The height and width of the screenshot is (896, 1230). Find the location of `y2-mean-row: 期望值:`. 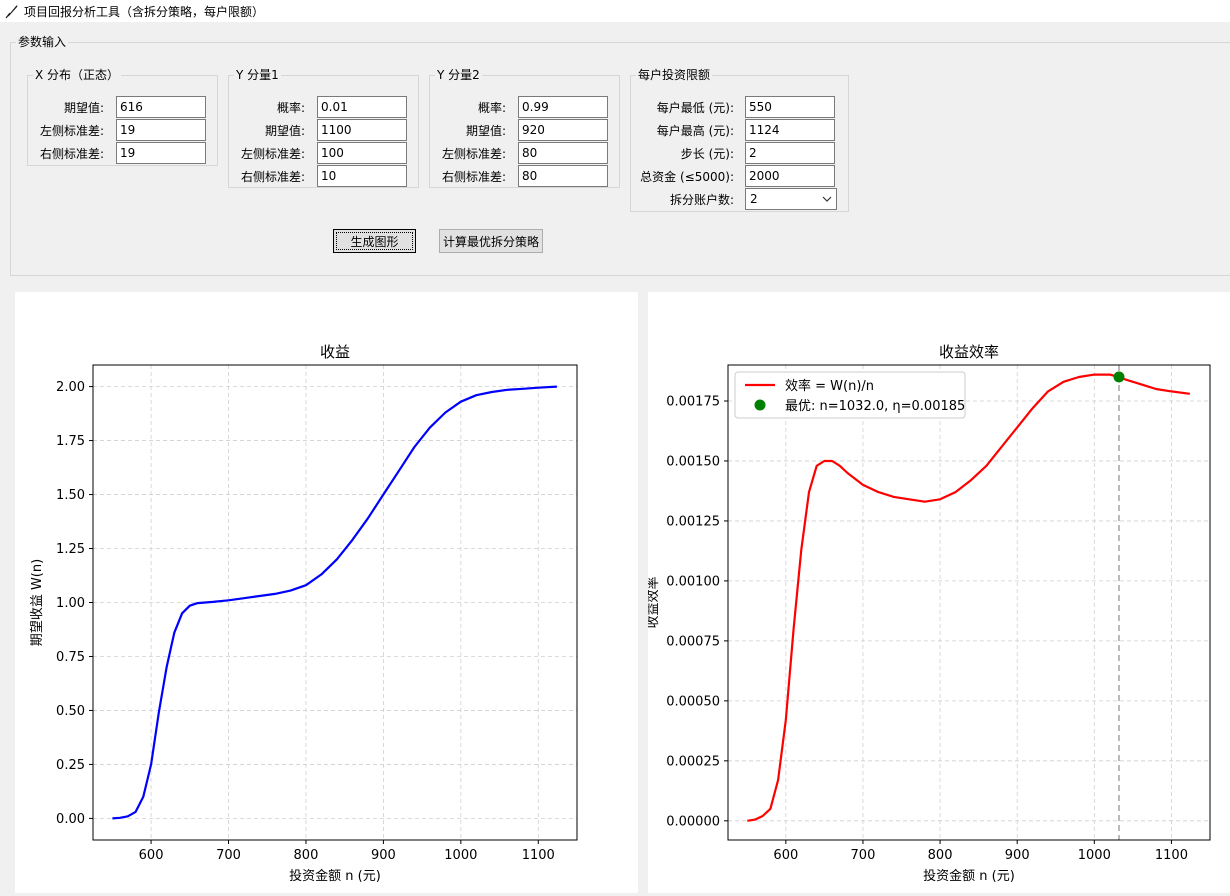

y2-mean-row: 期望值: is located at coordinates (519, 130).